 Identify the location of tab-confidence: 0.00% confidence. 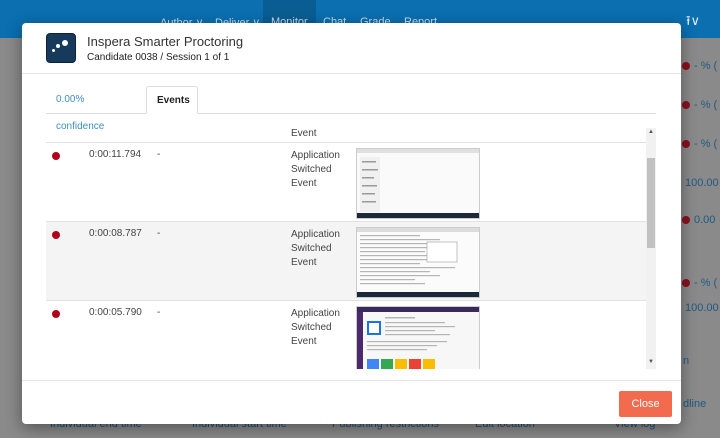
(95, 109).